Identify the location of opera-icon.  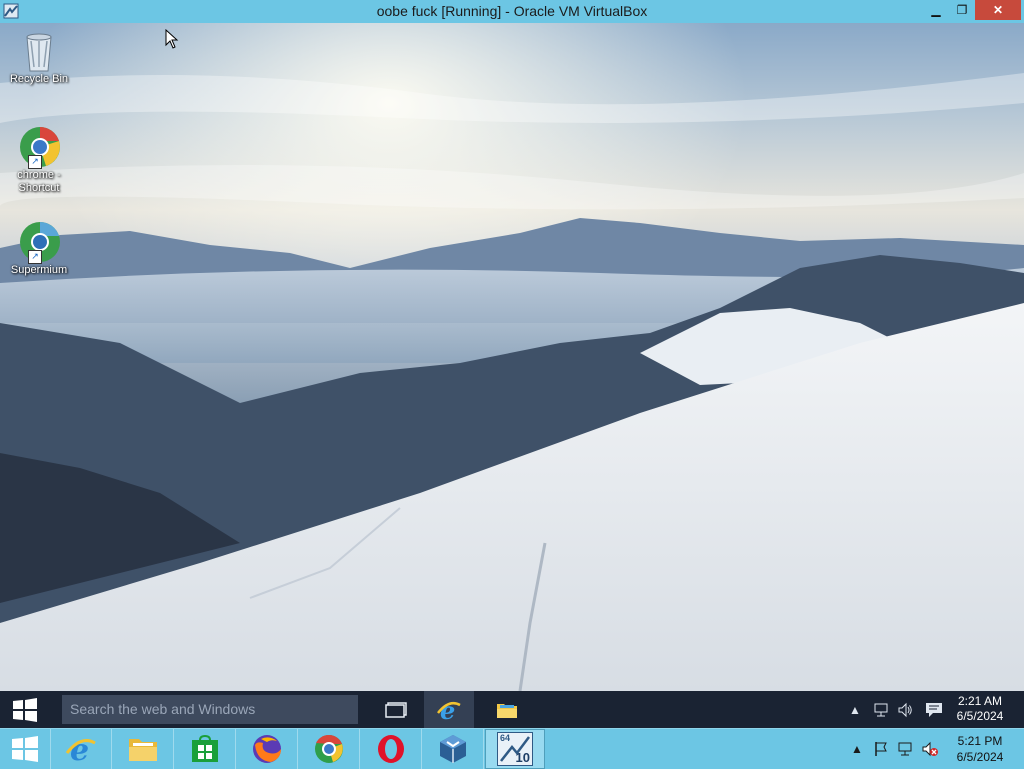
(391, 749).